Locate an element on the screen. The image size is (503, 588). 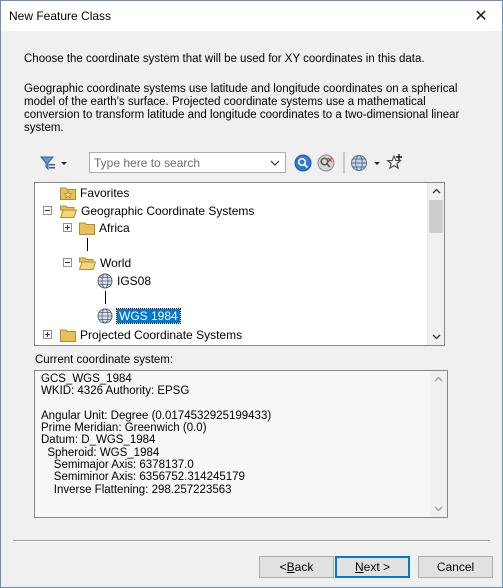
close-icon: ✕ is located at coordinates (481, 16).